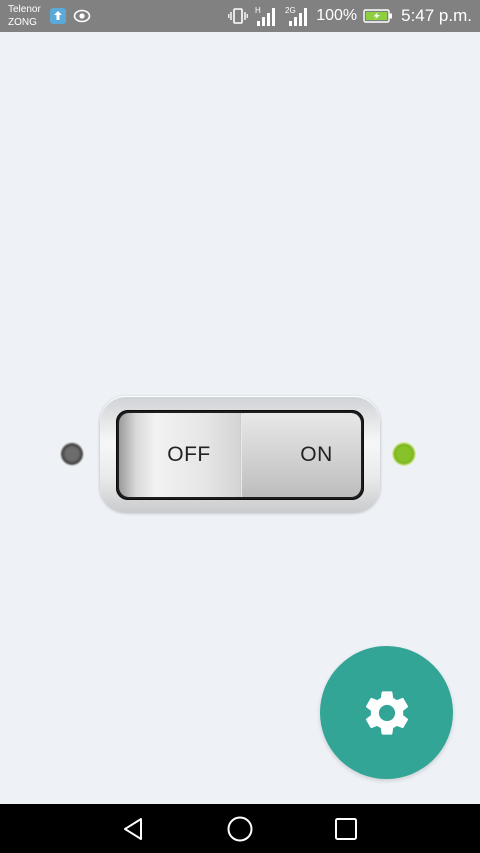 This screenshot has height=853, width=480. I want to click on back-triangle-icon, so click(133, 829).